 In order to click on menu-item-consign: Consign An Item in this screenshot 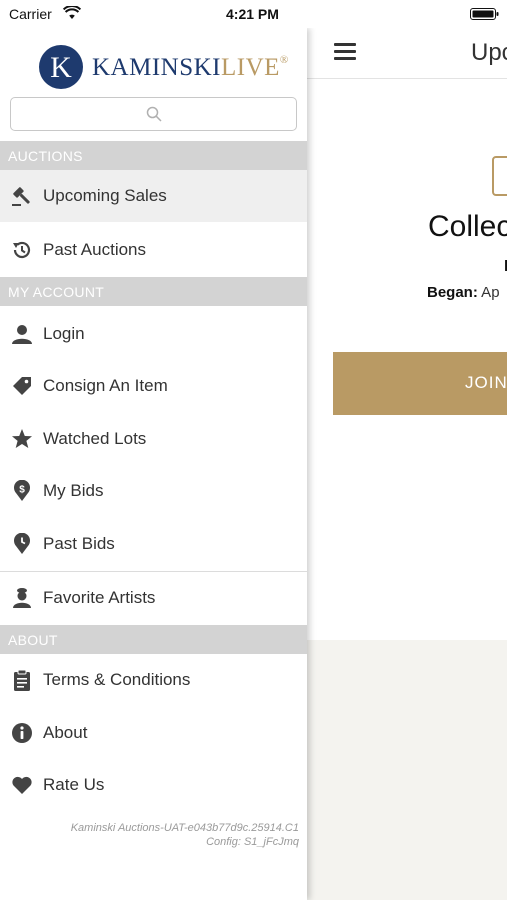, I will do `click(153, 386)`.